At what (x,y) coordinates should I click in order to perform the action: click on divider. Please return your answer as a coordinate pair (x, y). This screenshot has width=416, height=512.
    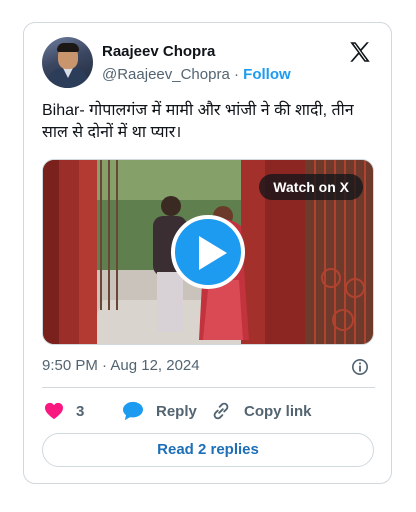
    Looking at the image, I should click on (208, 387).